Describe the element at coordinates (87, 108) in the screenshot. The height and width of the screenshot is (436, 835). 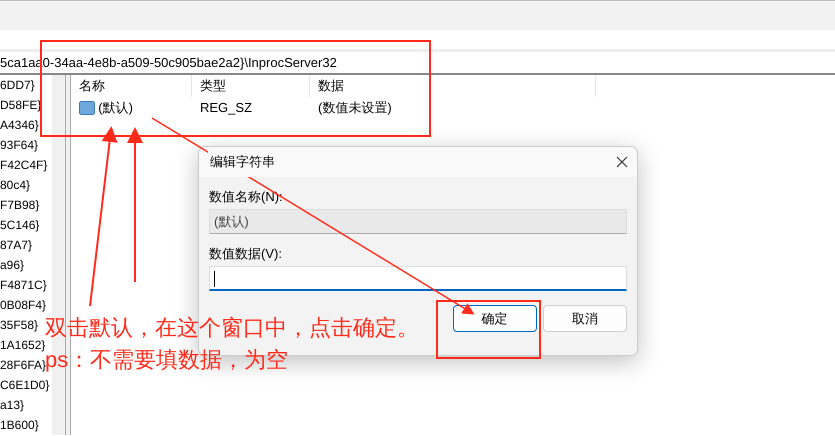
I see `string-value-icon` at that location.